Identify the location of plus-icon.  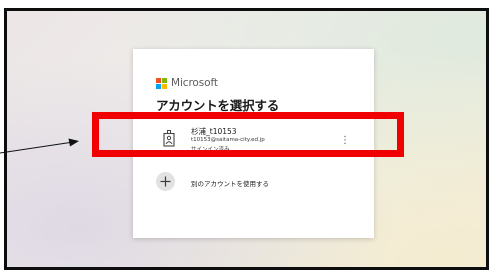
(165, 181).